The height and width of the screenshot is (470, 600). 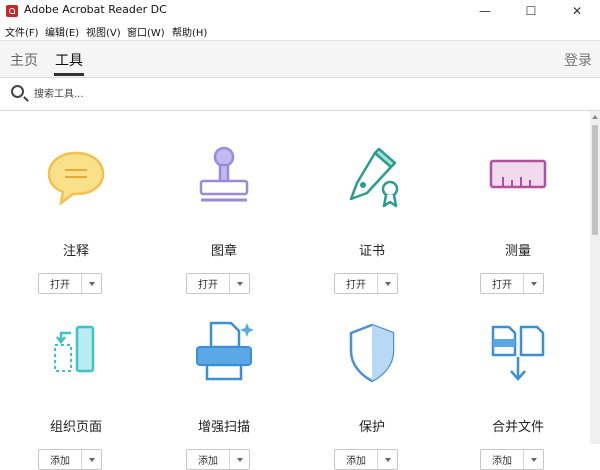 I want to click on tool-label: 合并文件, so click(x=517, y=427).